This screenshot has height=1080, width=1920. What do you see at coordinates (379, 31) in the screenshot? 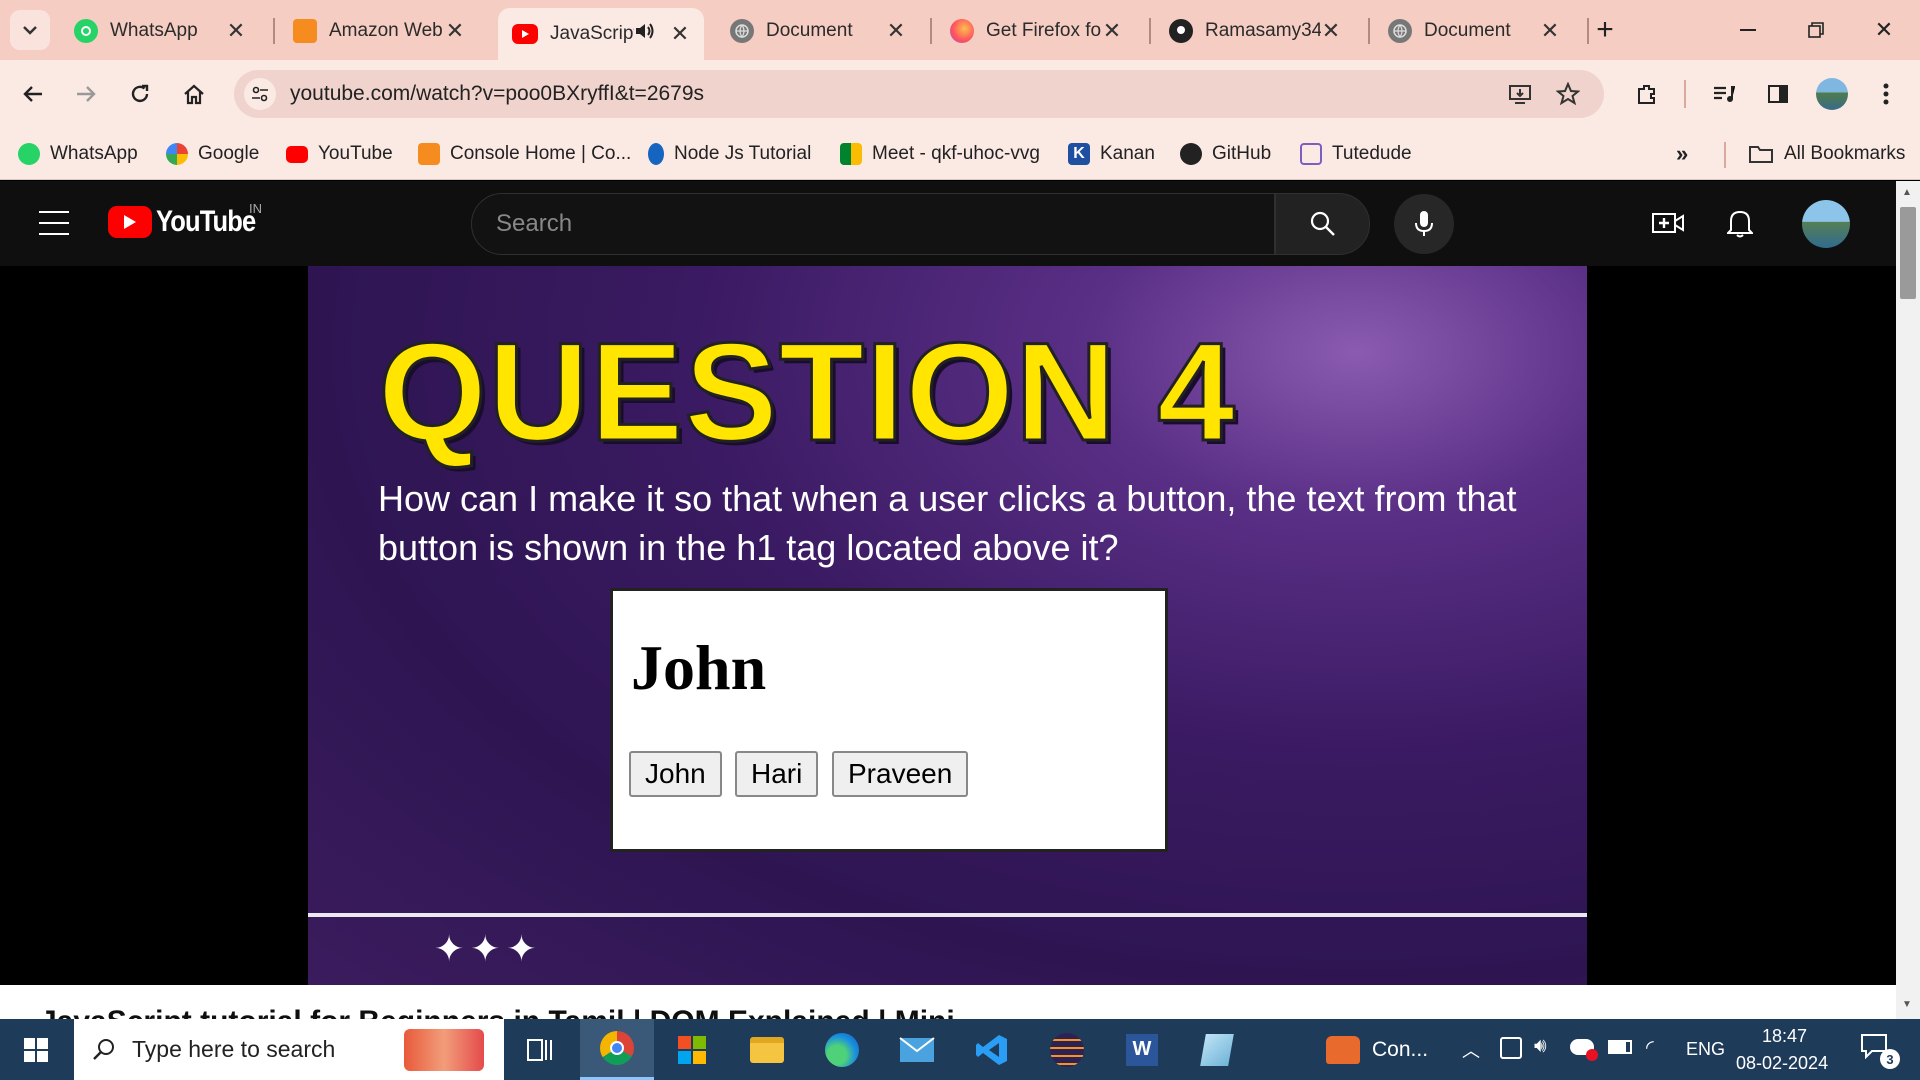
I see `tab-amazon: Amazon Web ✕` at bounding box center [379, 31].